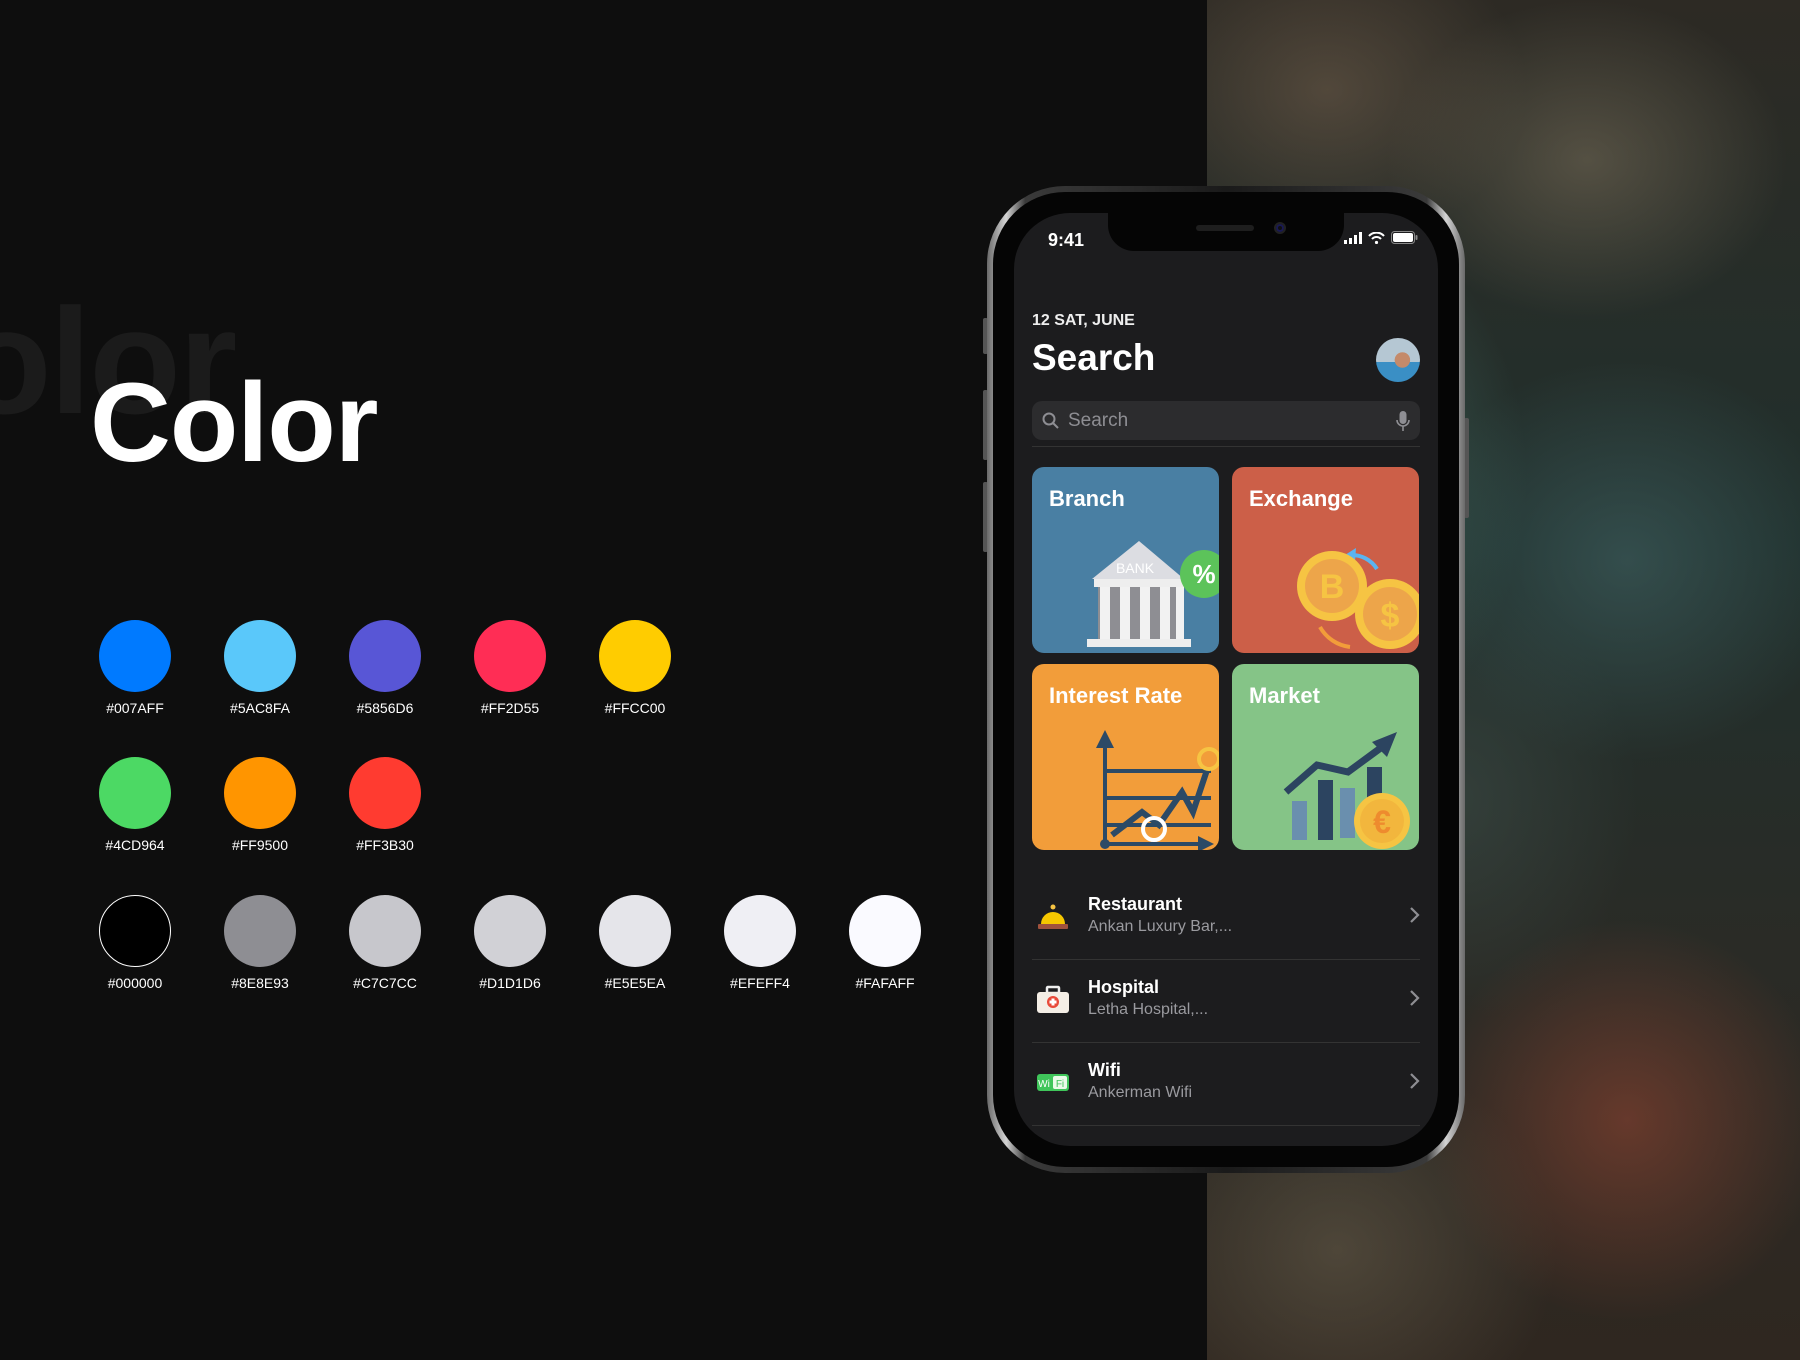  Describe the element at coordinates (1226, 232) in the screenshot. I see `notch` at that location.